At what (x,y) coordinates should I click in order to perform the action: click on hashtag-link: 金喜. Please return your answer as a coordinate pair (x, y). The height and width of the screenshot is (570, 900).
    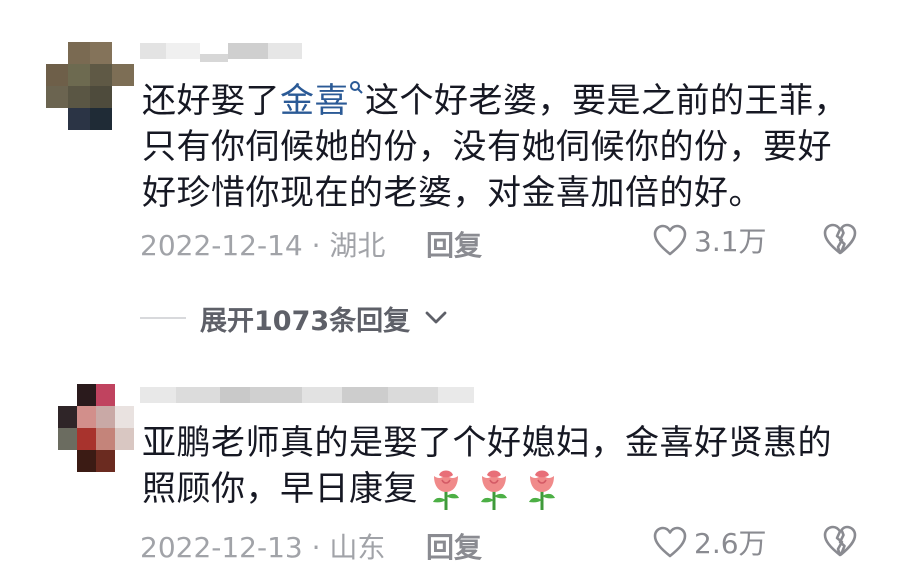
    Looking at the image, I should click on (314, 101).